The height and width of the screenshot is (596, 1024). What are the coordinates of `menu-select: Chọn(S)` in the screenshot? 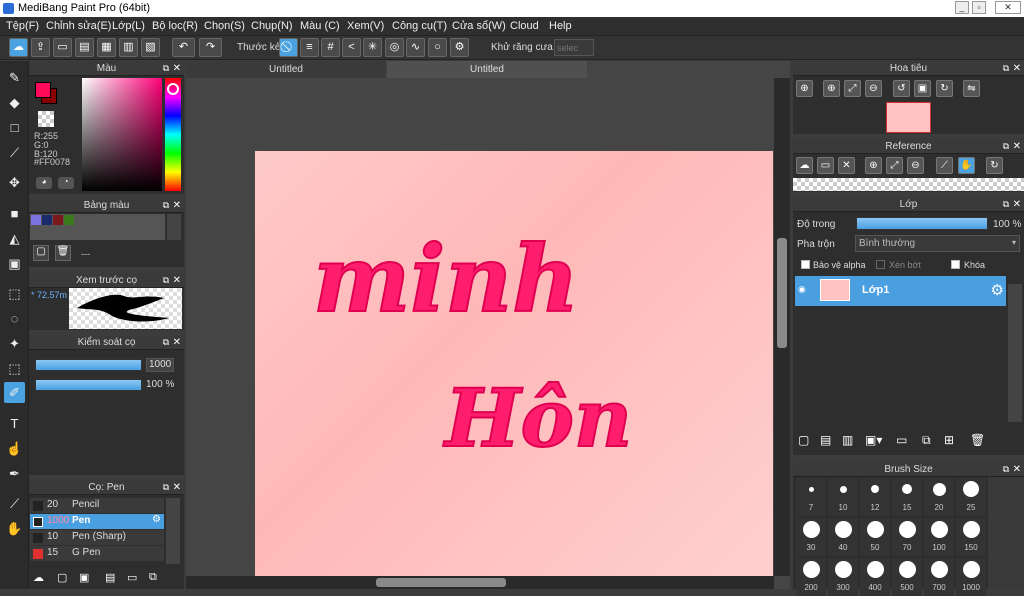 It's located at (224, 26).